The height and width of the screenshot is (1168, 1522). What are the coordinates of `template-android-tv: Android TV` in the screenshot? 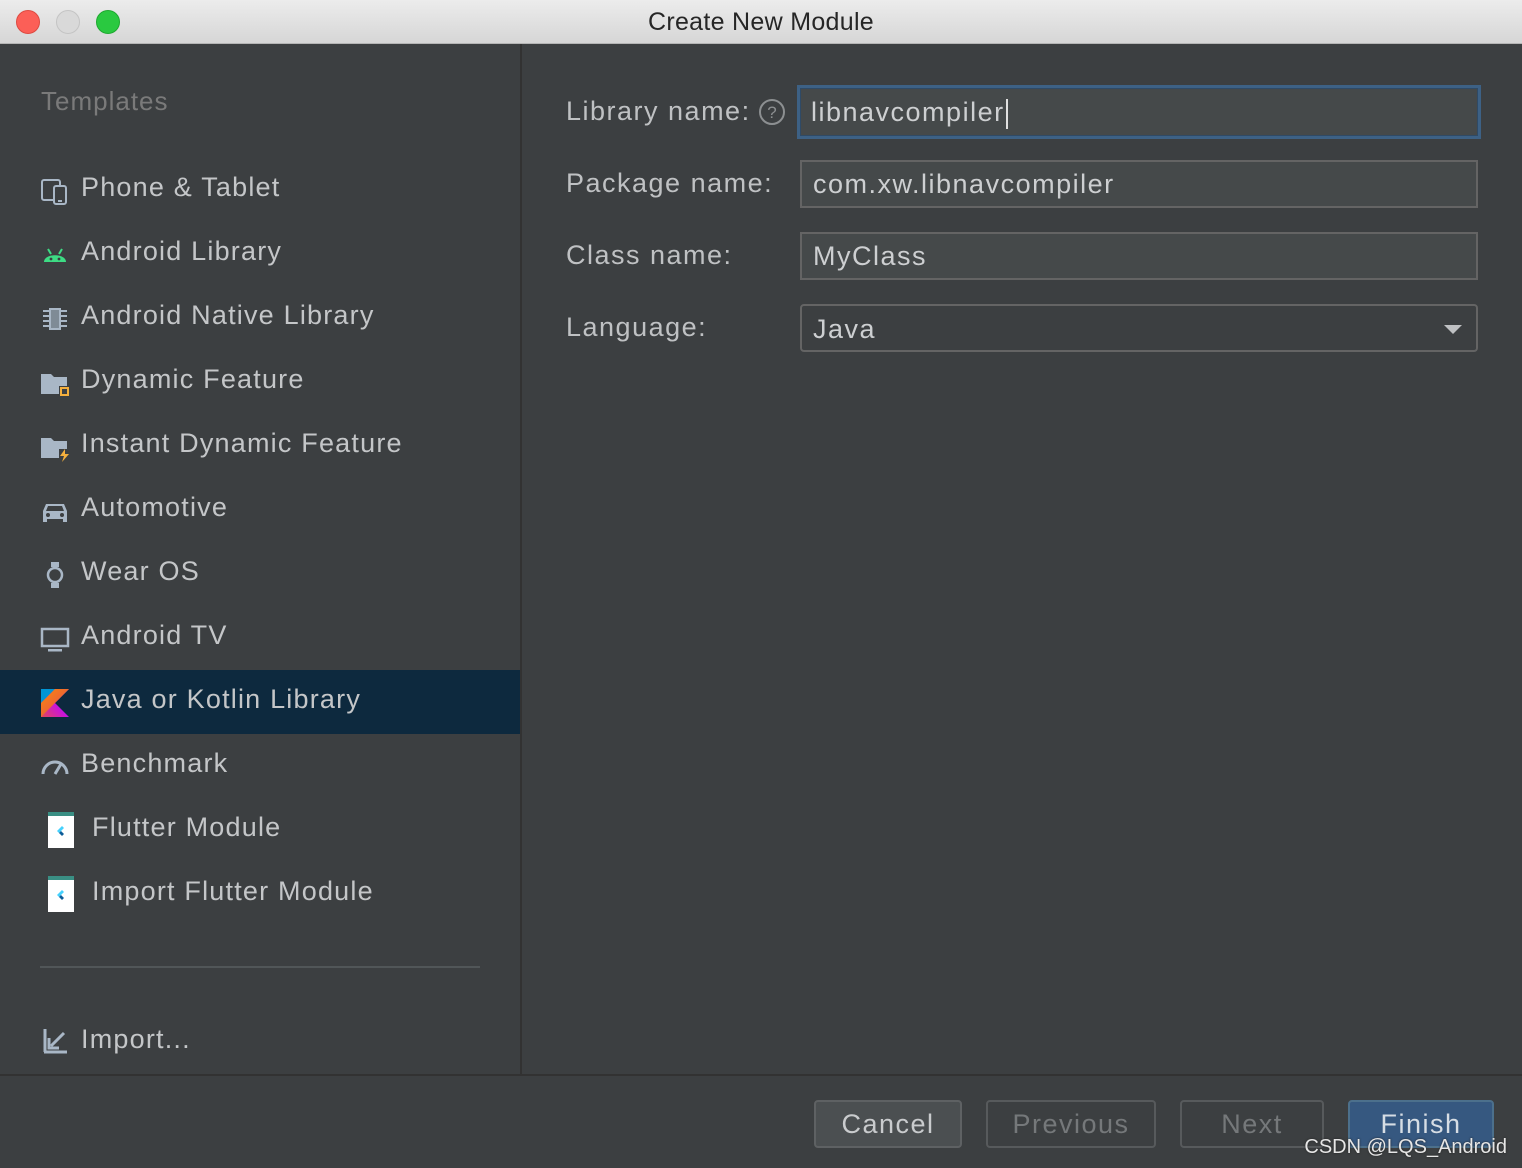 It's located at (260, 638).